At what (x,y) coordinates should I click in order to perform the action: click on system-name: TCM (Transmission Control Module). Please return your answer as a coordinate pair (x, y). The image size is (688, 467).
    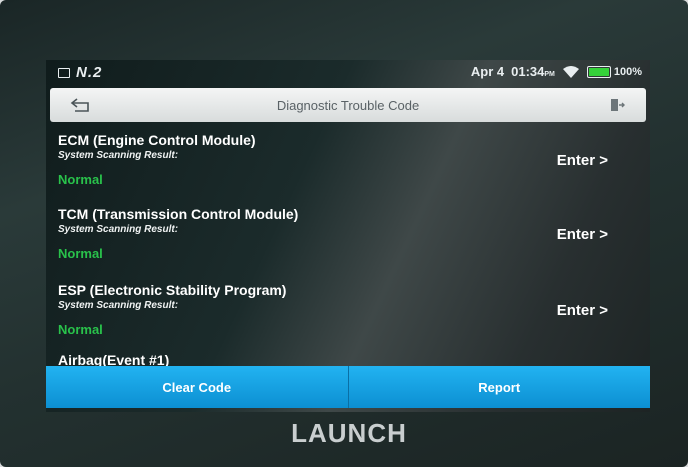
    Looking at the image, I should click on (178, 214).